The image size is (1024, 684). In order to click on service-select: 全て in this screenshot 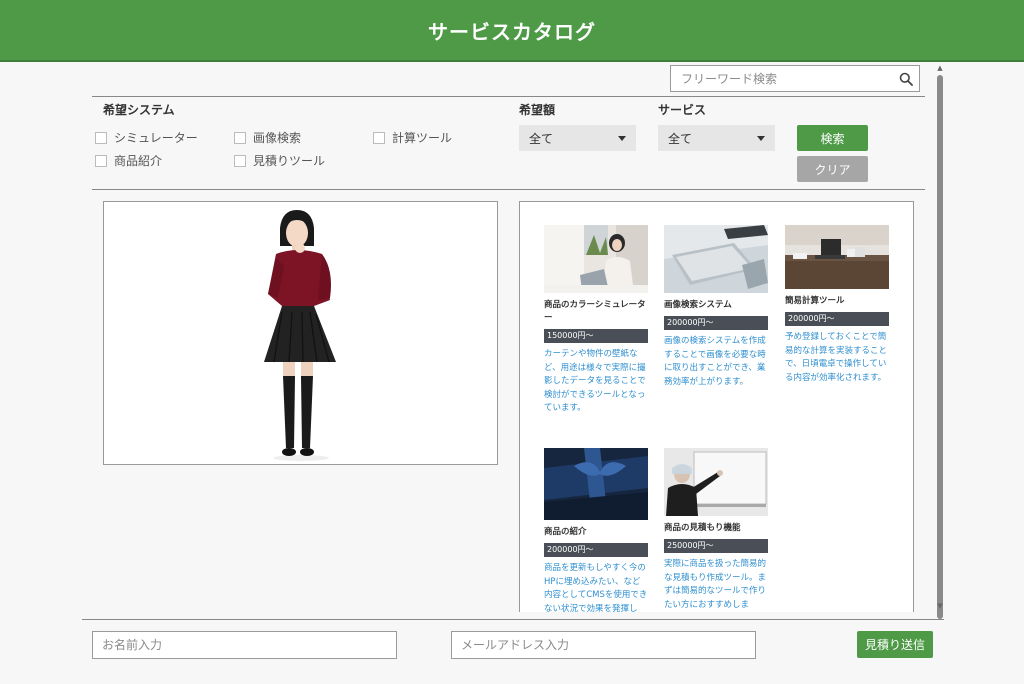, I will do `click(716, 138)`.